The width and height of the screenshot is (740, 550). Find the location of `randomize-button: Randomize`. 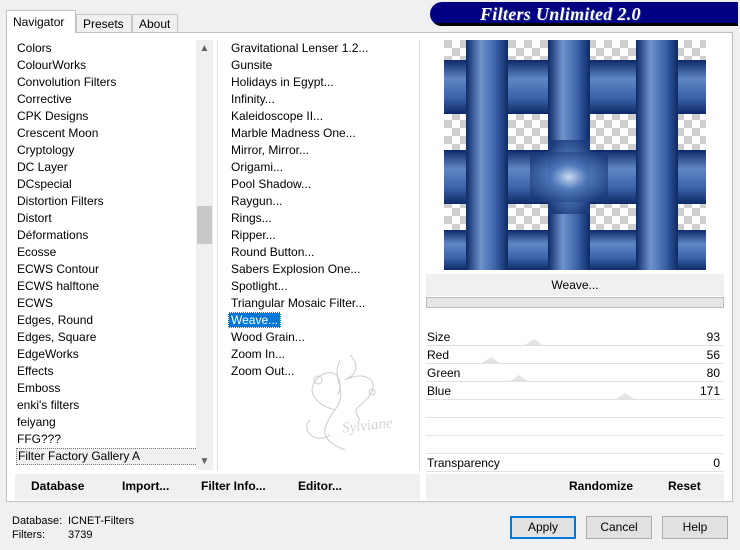

randomize-button: Randomize is located at coordinates (601, 486).